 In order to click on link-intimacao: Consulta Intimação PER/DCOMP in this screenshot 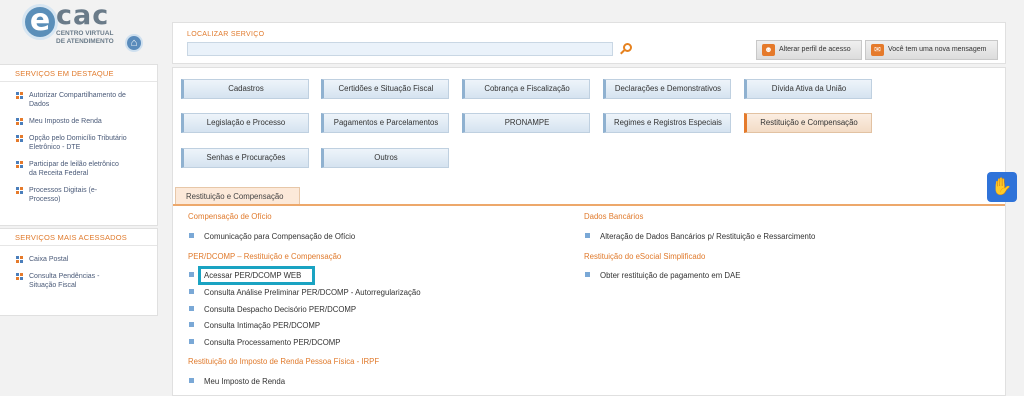, I will do `click(254, 325)`.